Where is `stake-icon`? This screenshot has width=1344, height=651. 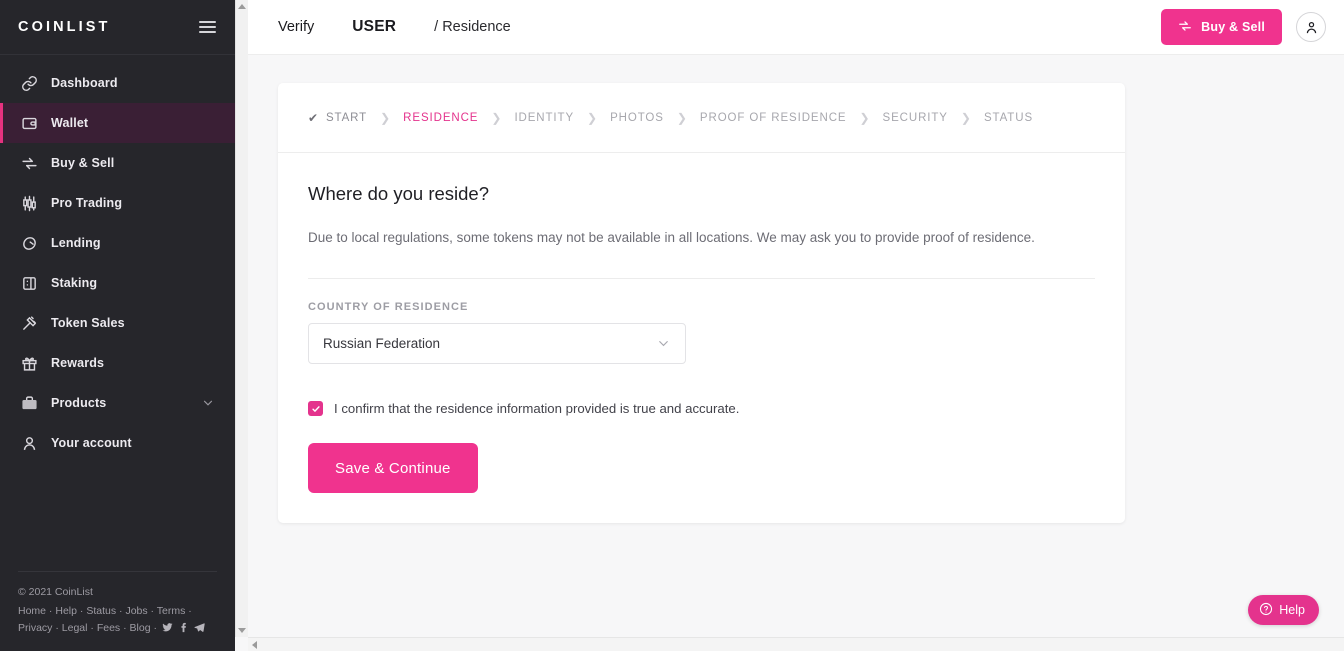
stake-icon is located at coordinates (36, 283).